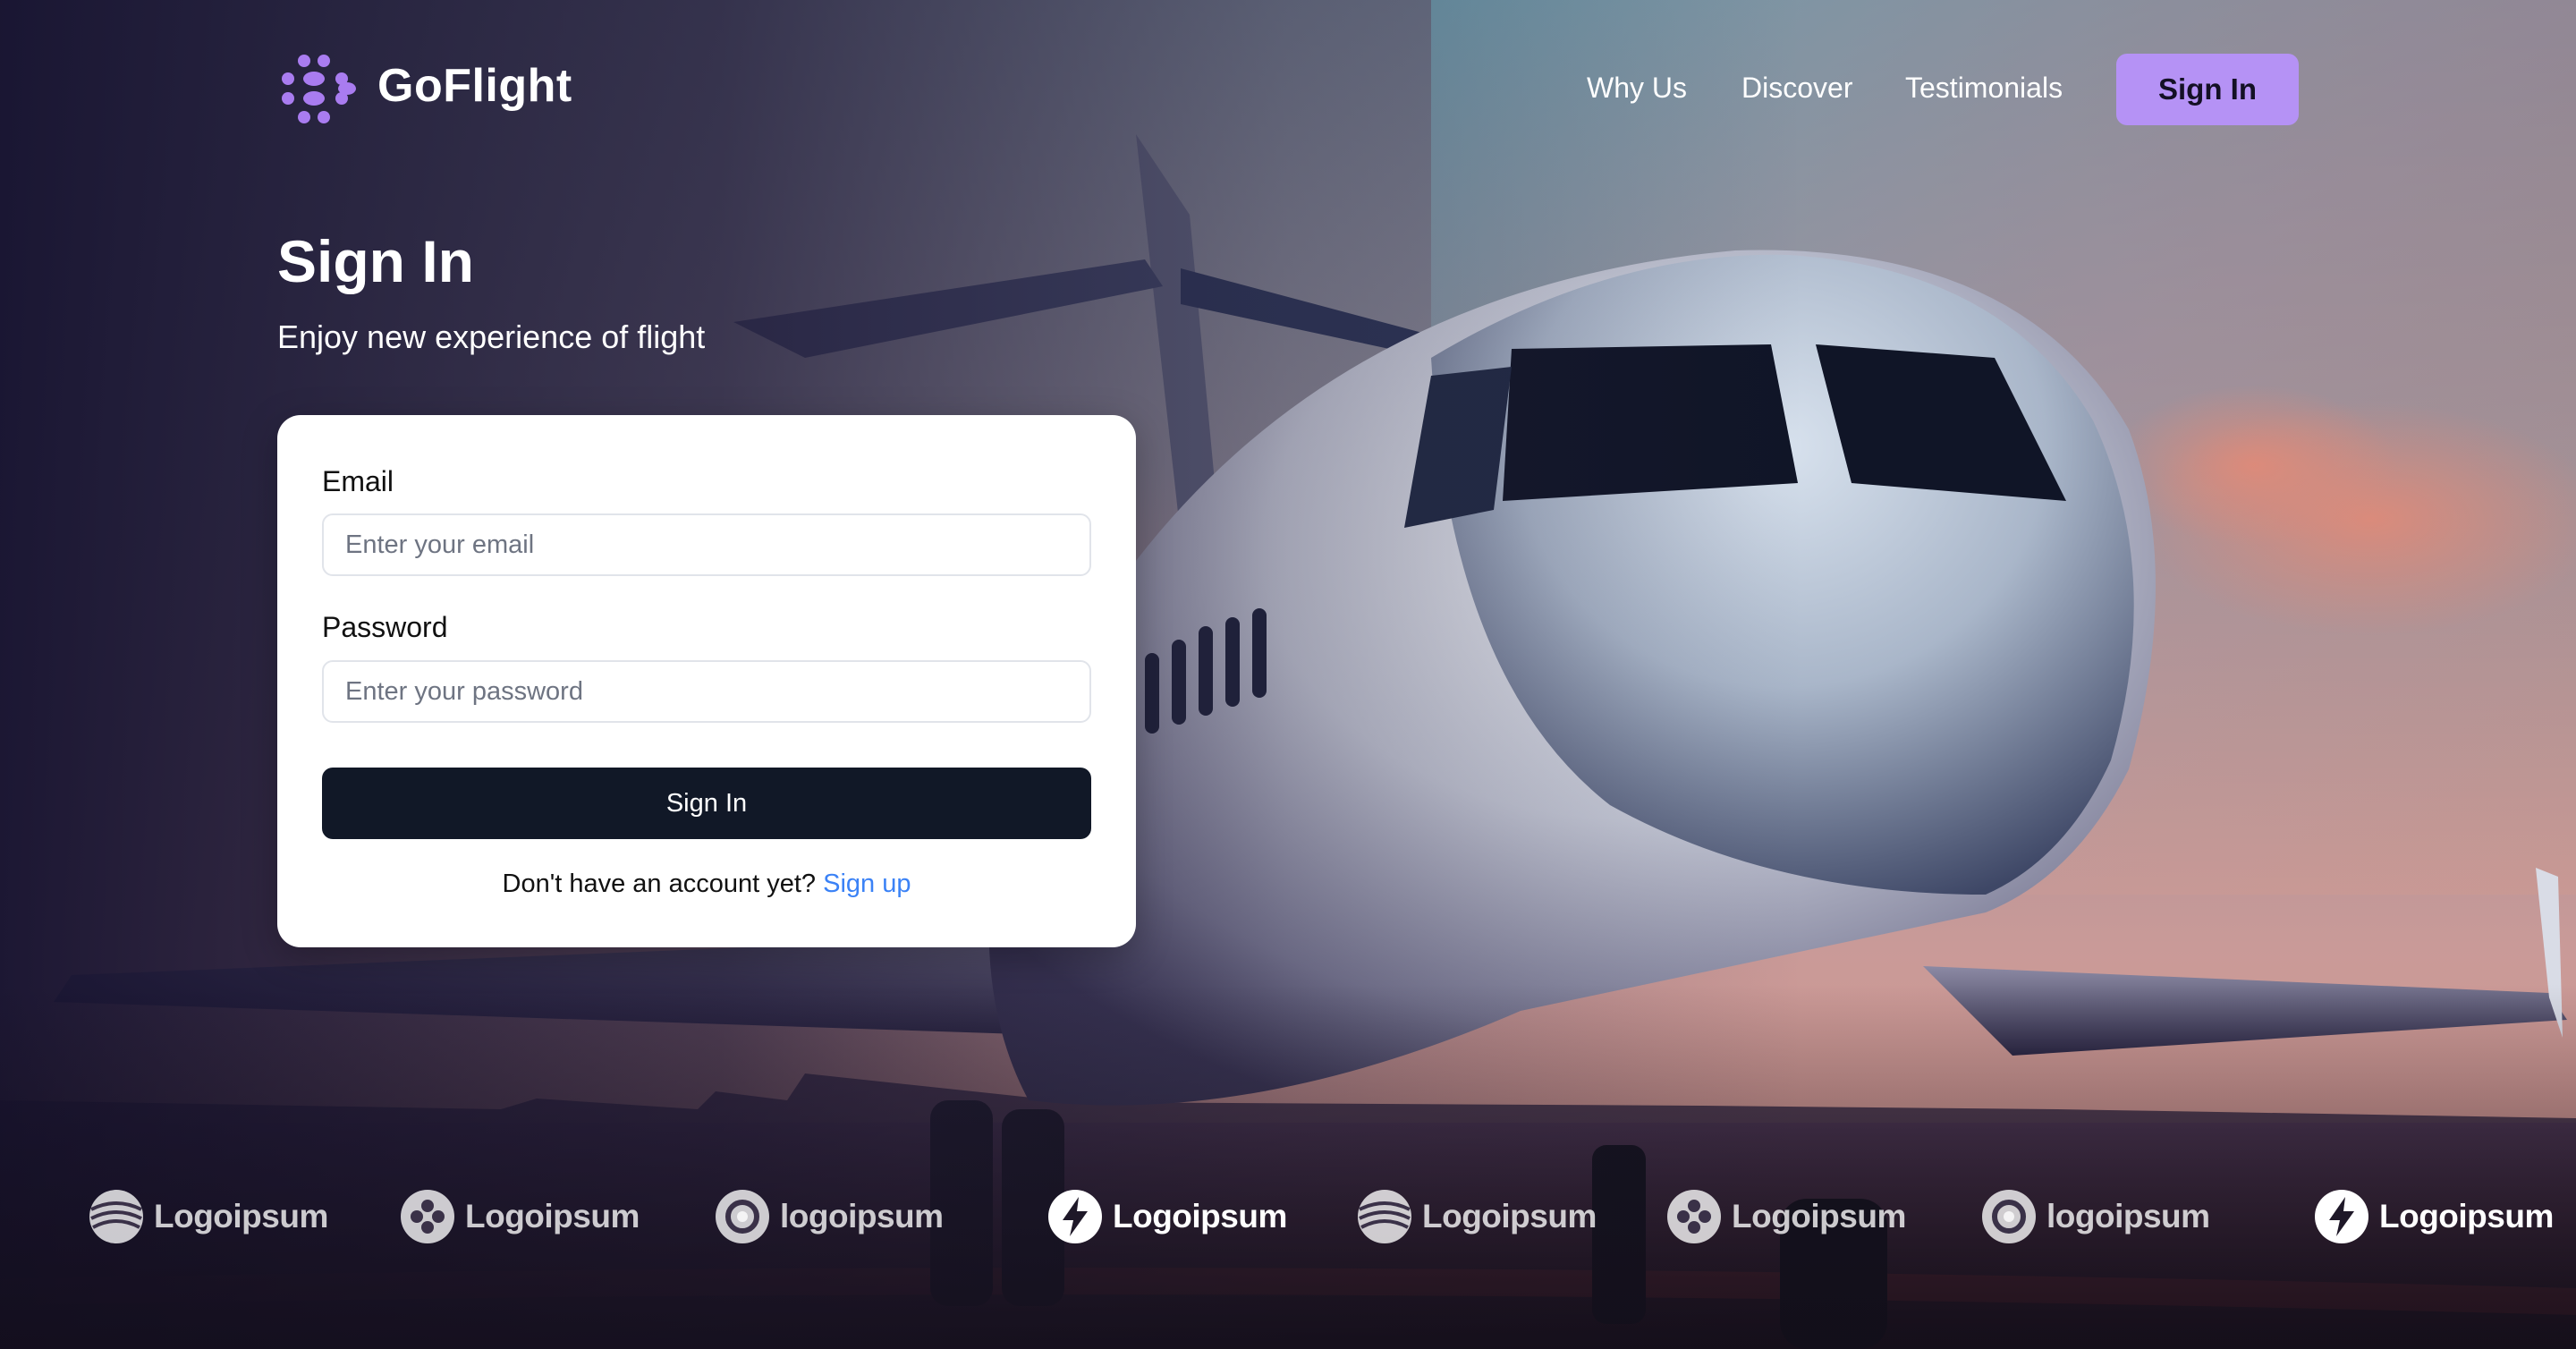  What do you see at coordinates (358, 481) in the screenshot?
I see `email-label: Email` at bounding box center [358, 481].